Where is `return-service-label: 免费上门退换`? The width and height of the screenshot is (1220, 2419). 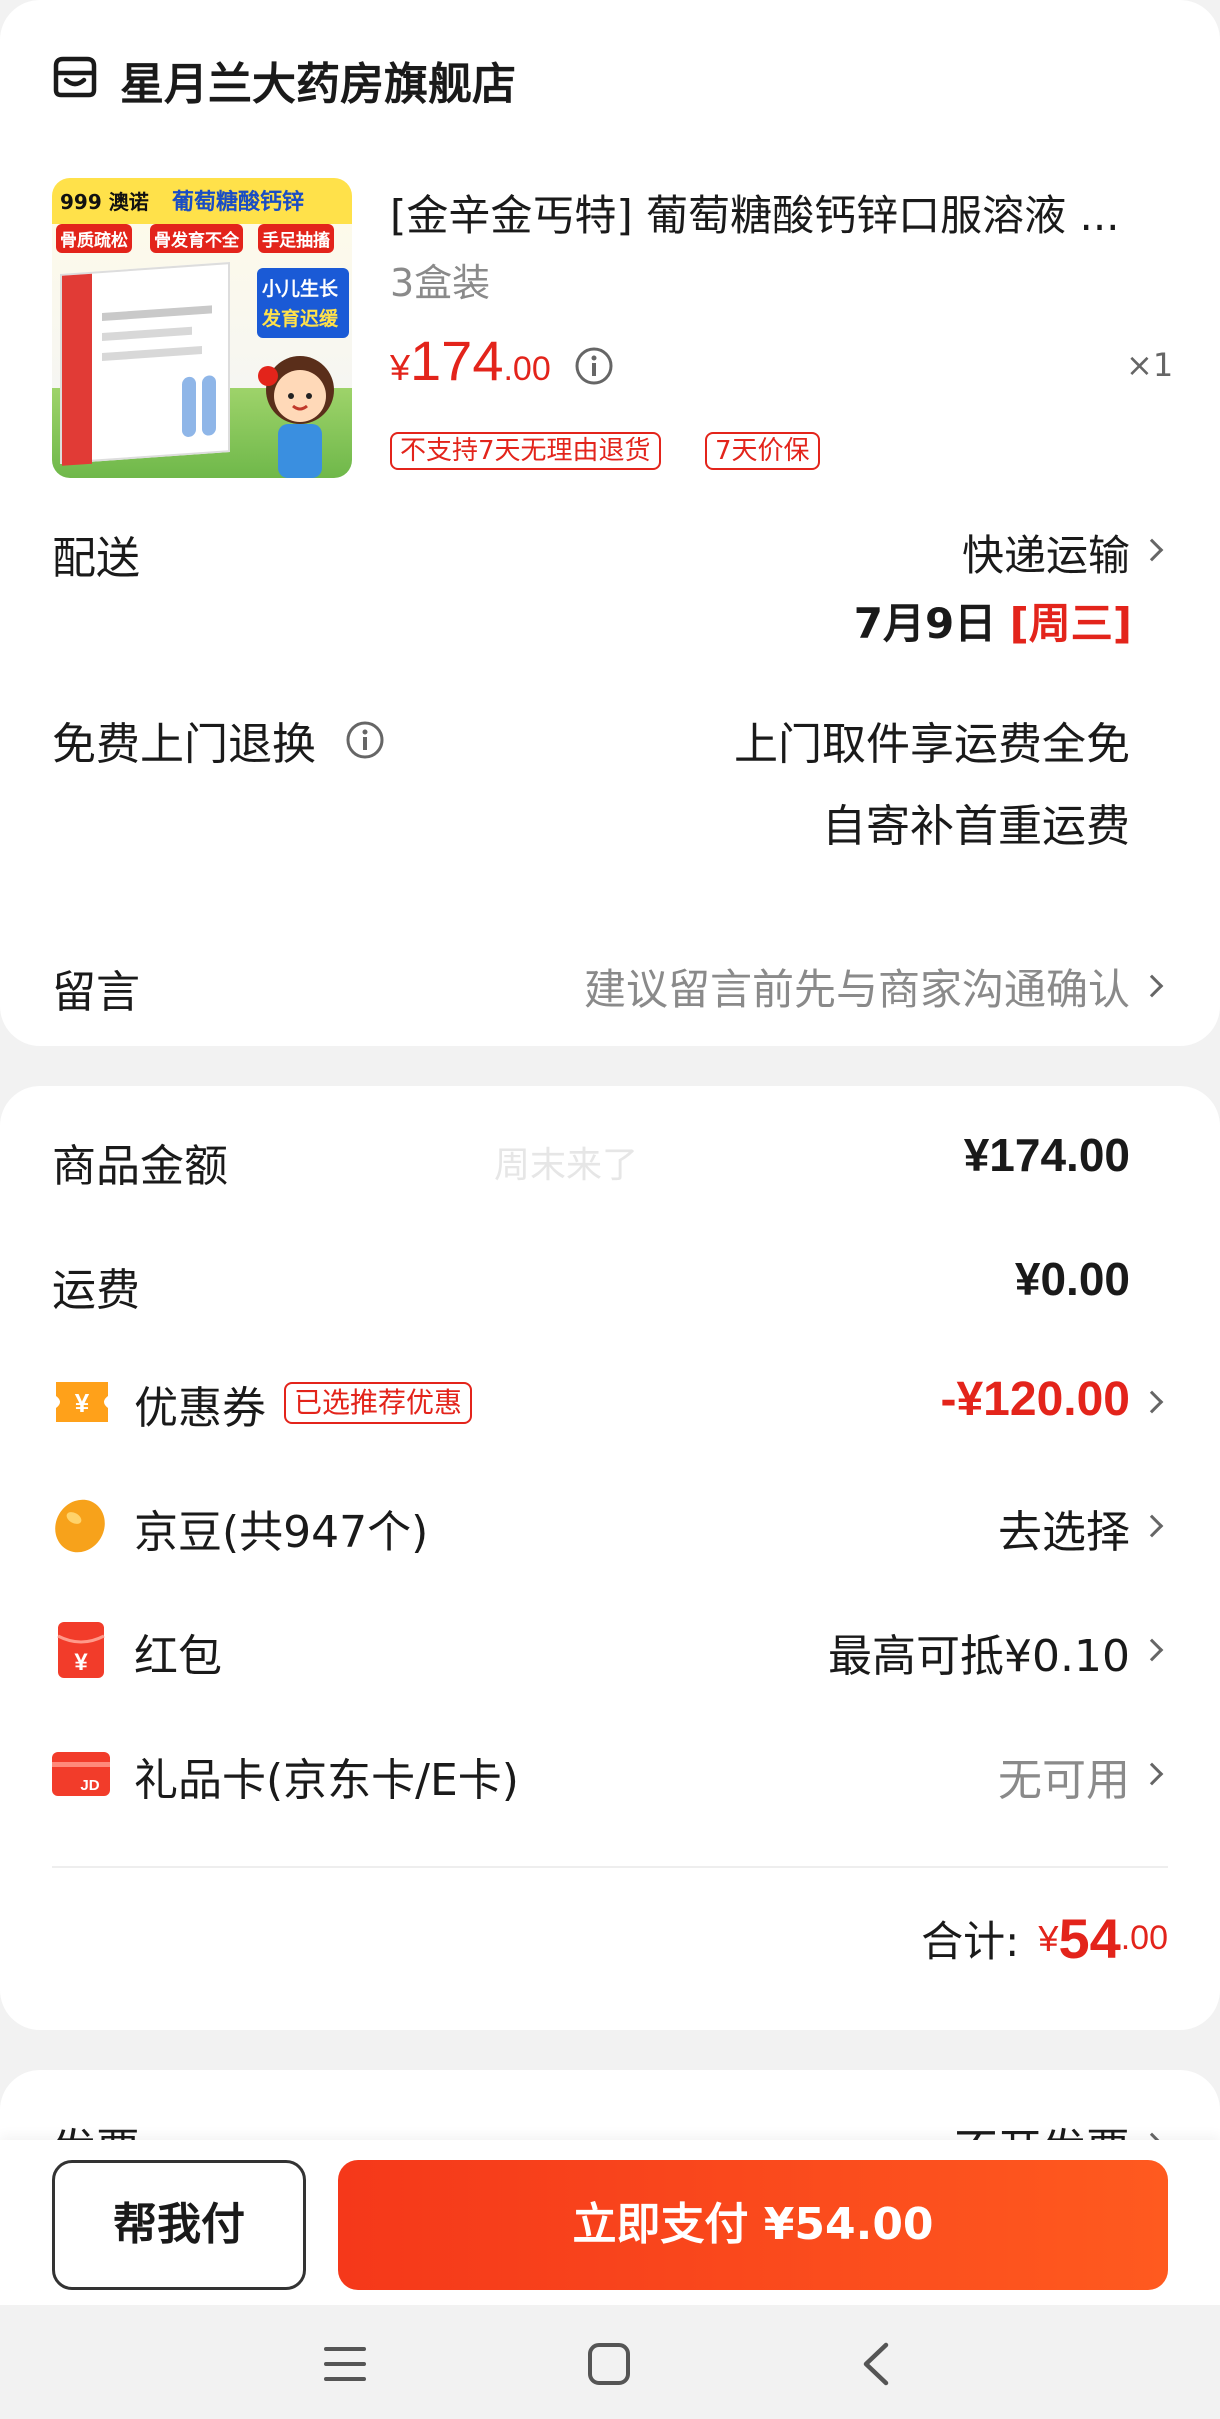 return-service-label: 免费上门退换 is located at coordinates (184, 744).